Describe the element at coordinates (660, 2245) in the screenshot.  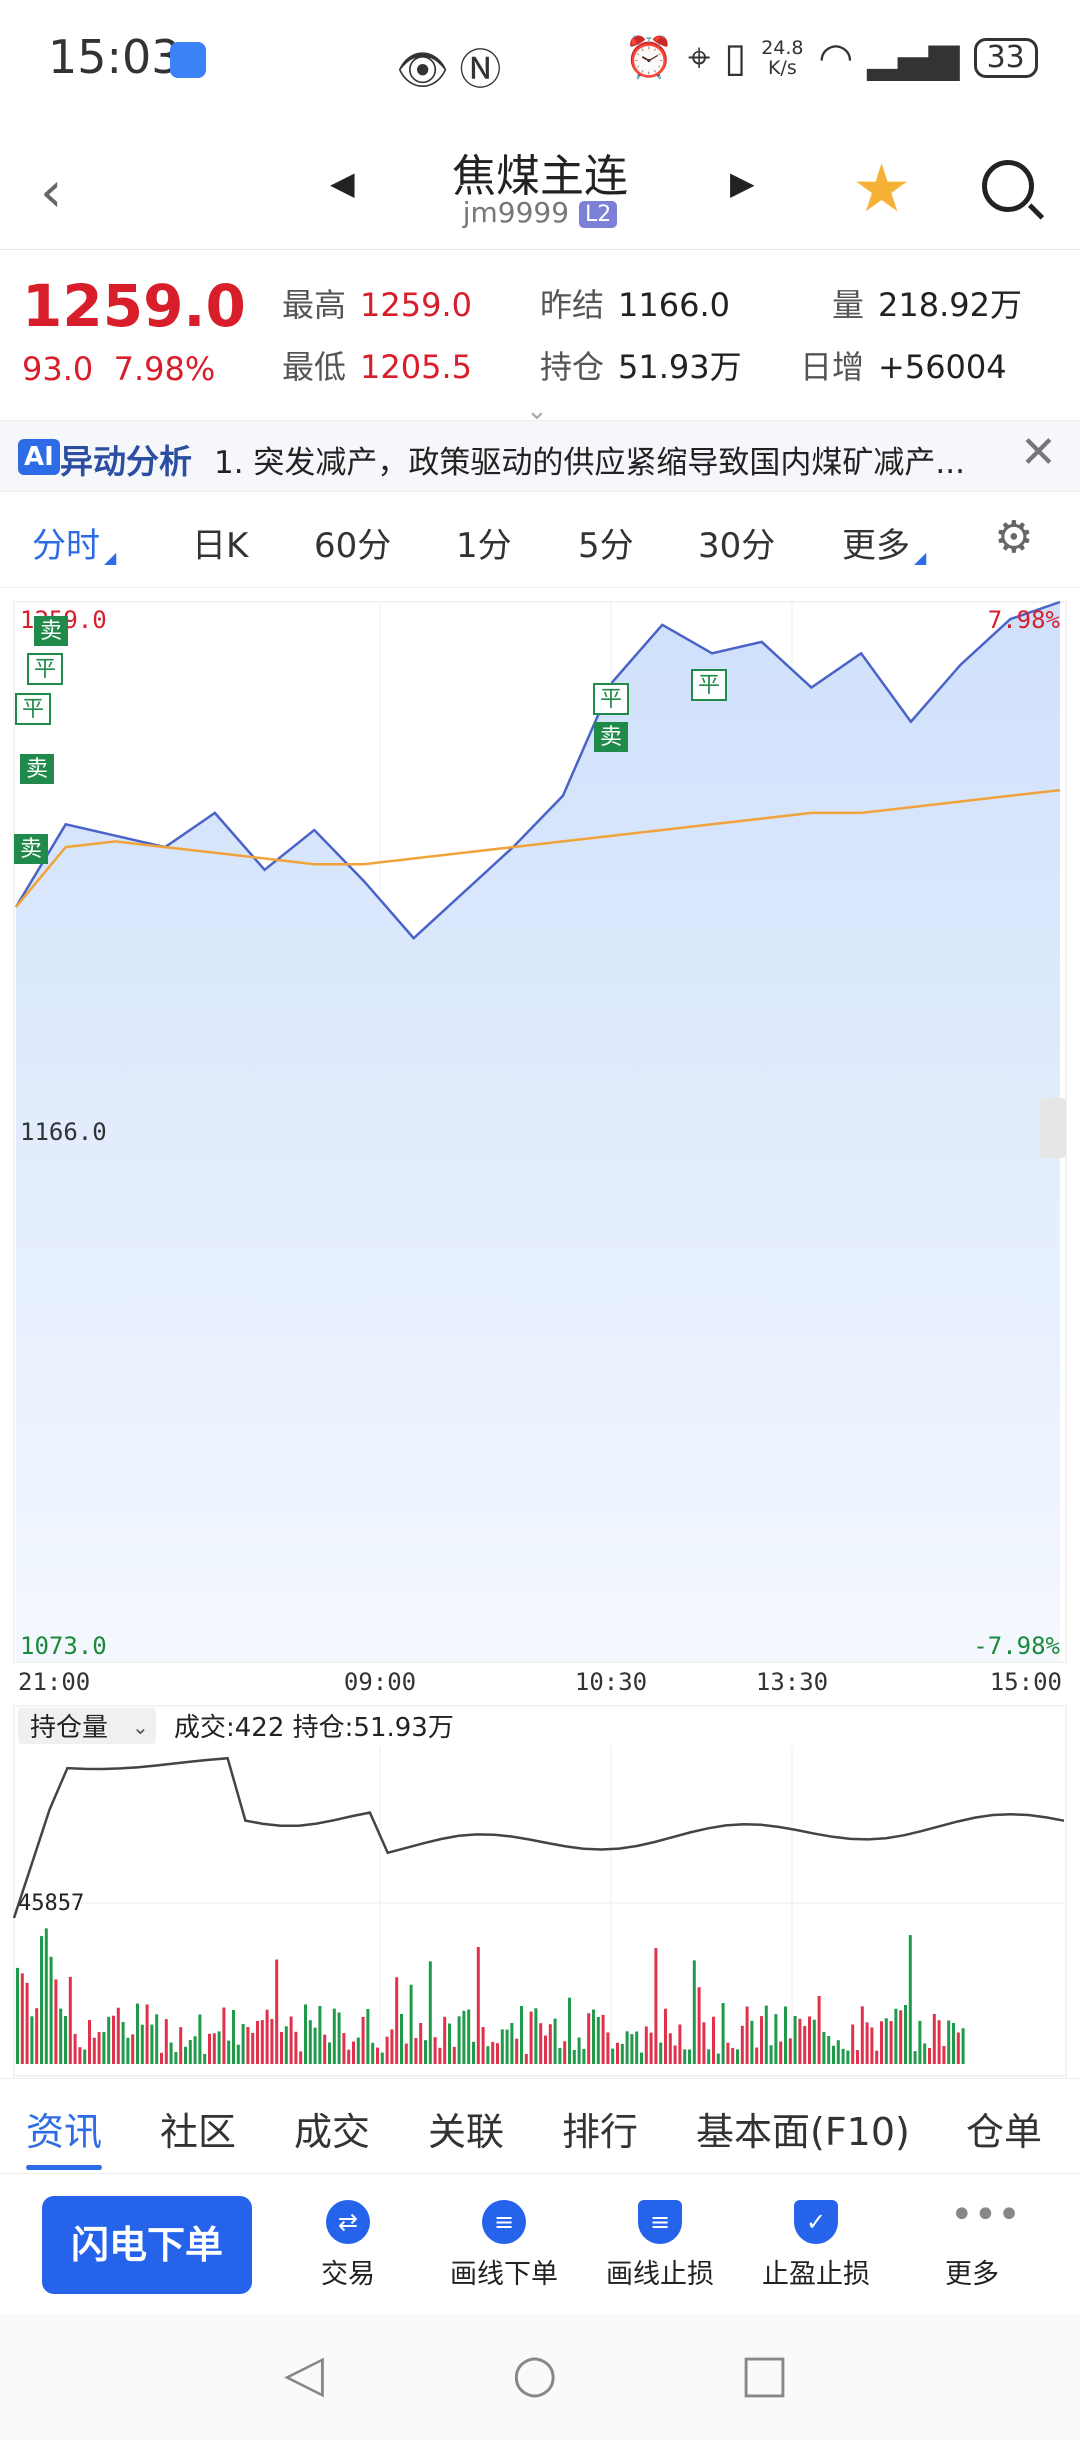
I see `line-stop-button: ≡ 画线止损` at that location.